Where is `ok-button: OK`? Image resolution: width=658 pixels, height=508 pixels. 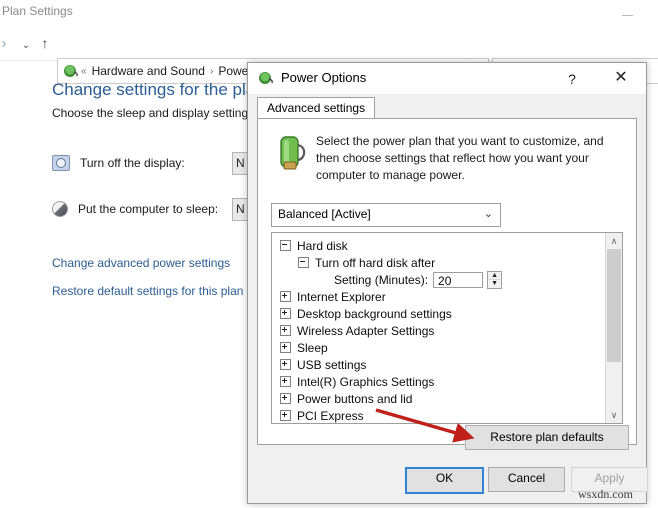 ok-button: OK is located at coordinates (444, 480).